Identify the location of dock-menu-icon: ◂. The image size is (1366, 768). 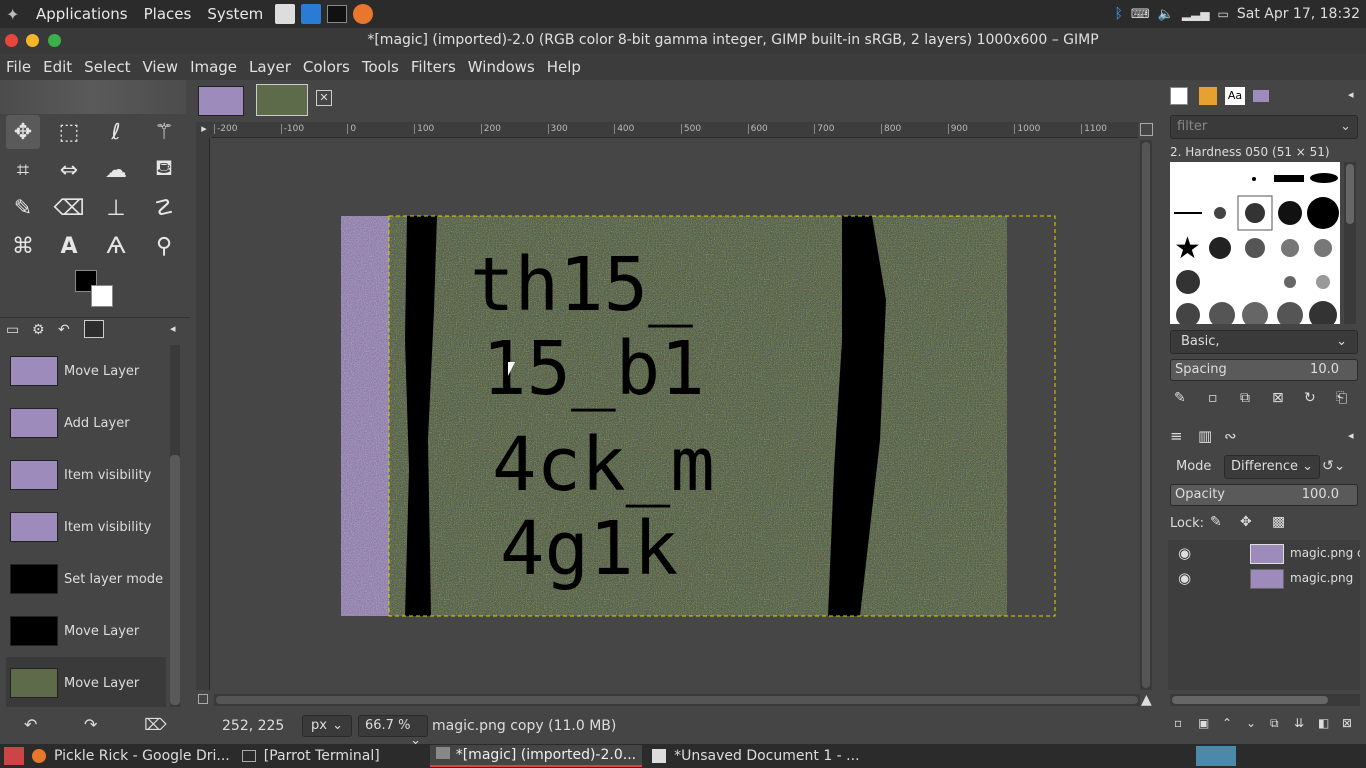
(1351, 94).